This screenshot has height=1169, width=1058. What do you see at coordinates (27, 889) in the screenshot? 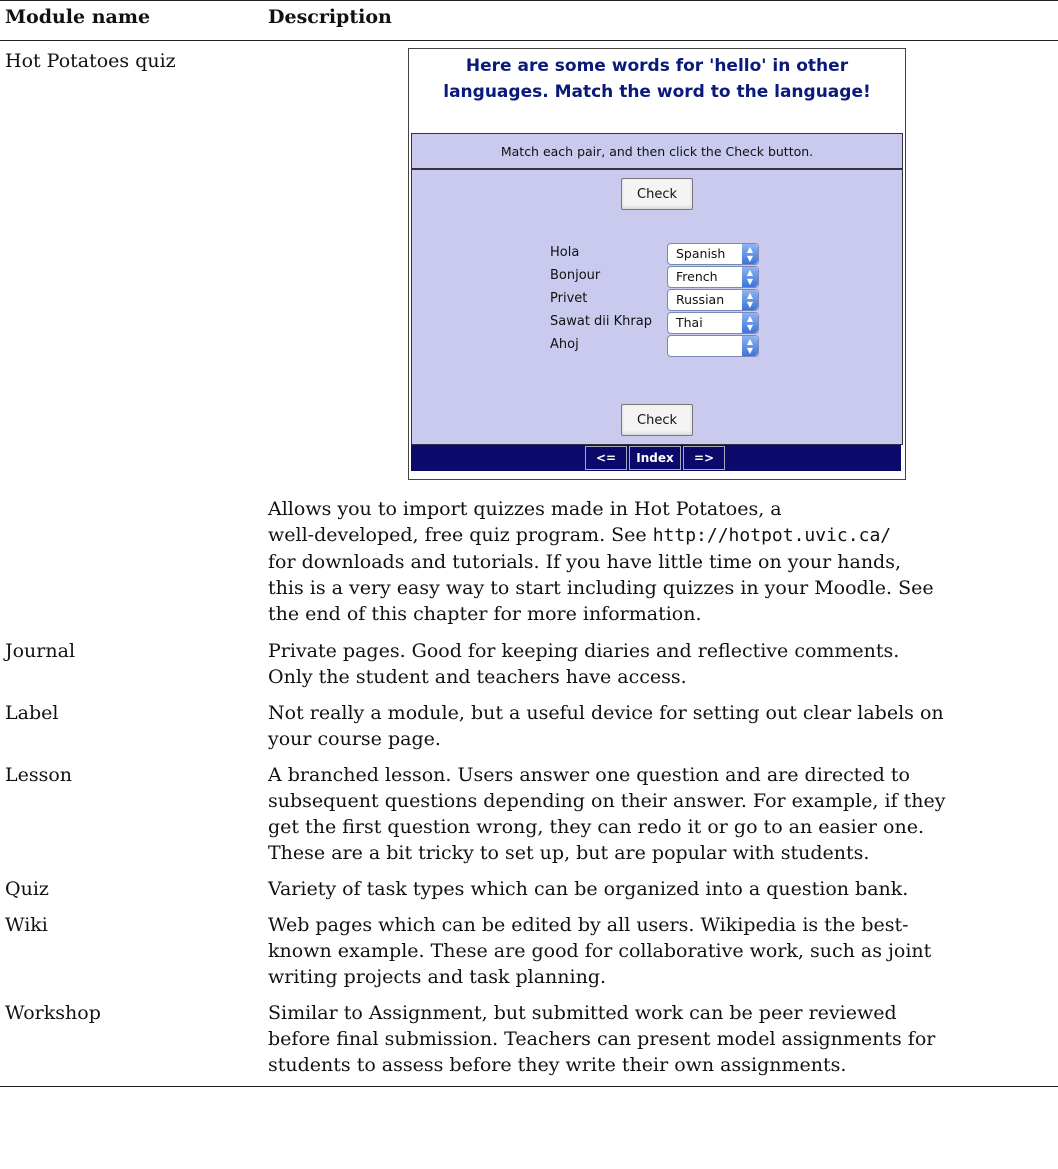
I see `module-name: Quiz` at bounding box center [27, 889].